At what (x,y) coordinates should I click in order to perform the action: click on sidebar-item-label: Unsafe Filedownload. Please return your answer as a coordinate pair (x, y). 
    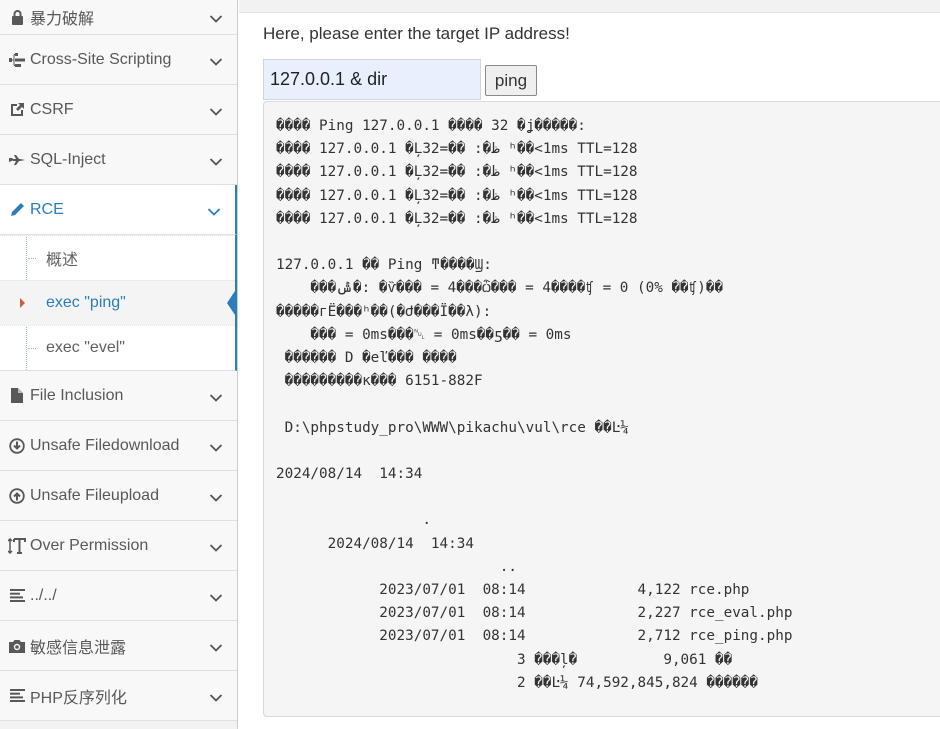
    Looking at the image, I should click on (105, 445).